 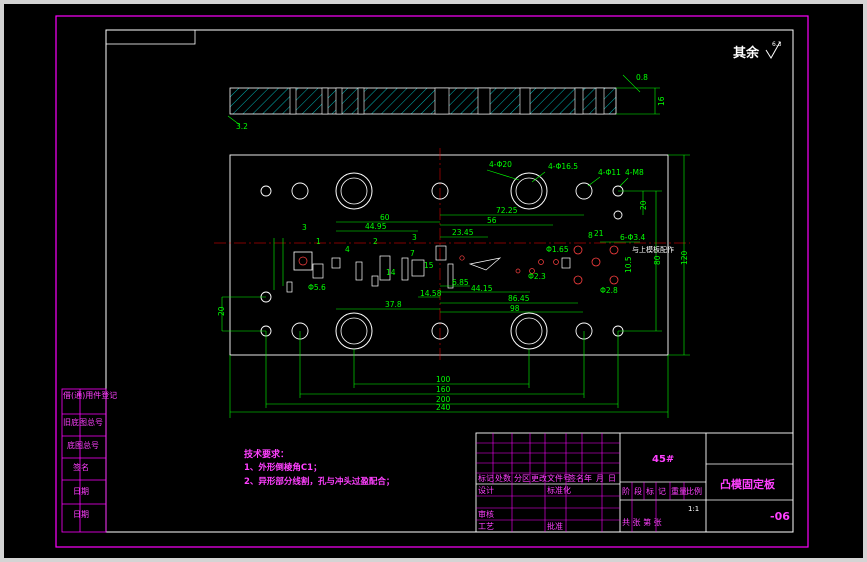 I want to click on sheet: 共 张 第 张, so click(x=642, y=522).